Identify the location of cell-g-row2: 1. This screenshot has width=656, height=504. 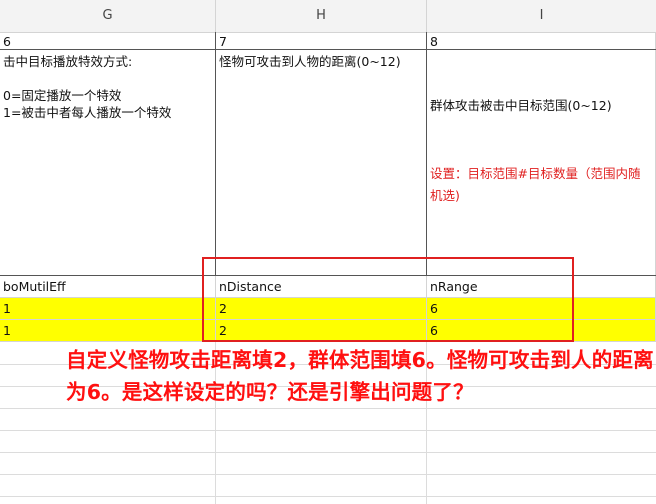
(108, 331).